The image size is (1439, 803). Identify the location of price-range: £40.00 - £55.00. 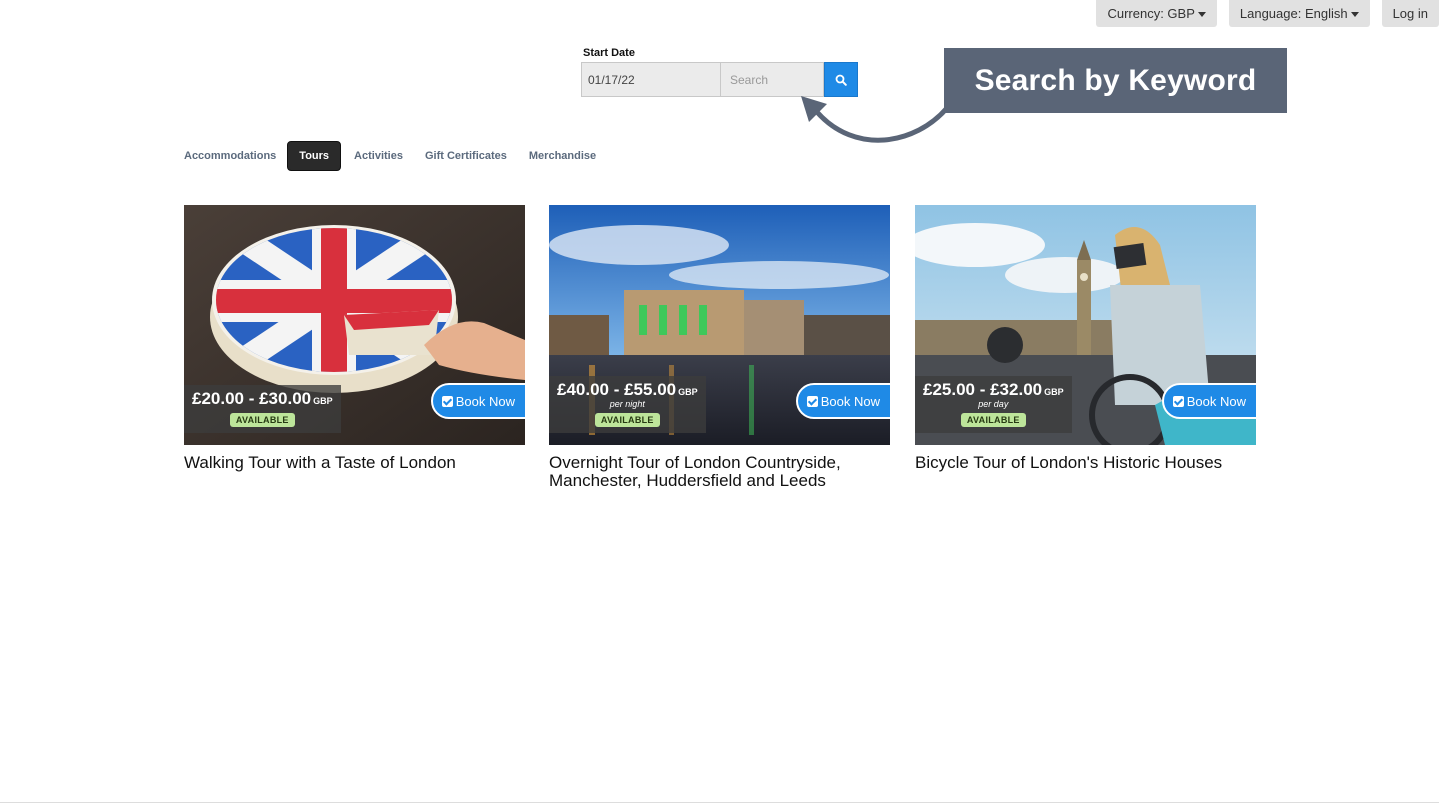
(617, 389).